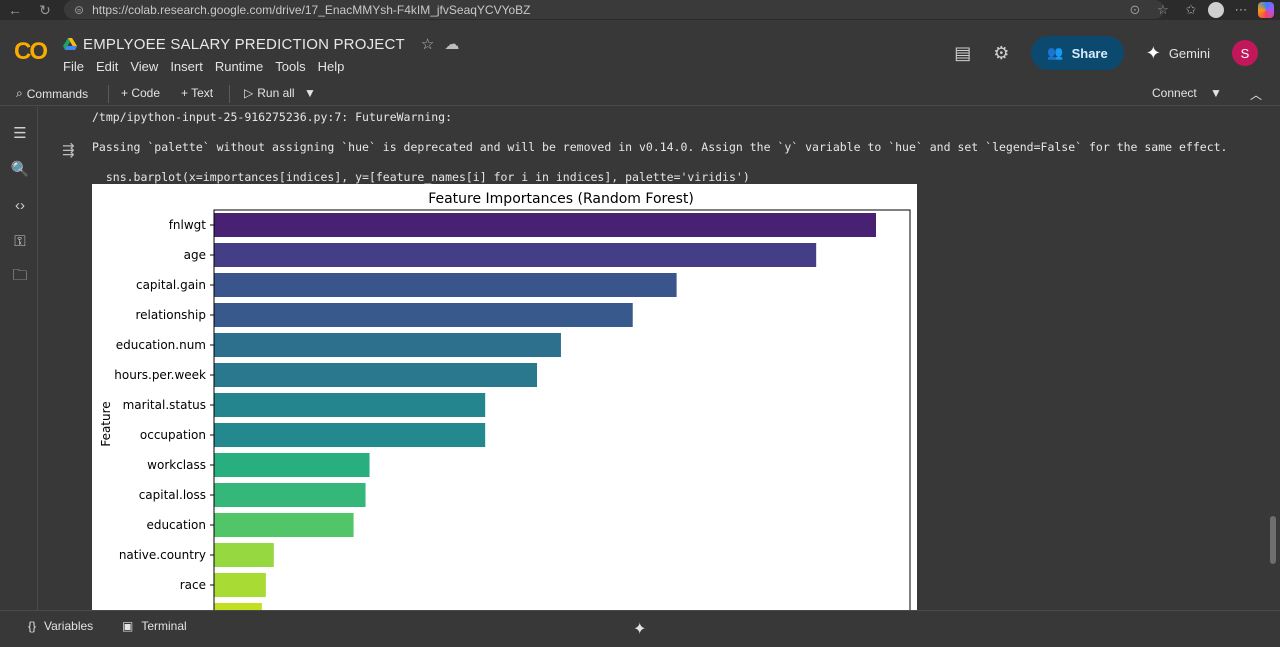 Image resolution: width=1280 pixels, height=647 pixels. I want to click on y-tick-label: fnlwgt, so click(188, 225).